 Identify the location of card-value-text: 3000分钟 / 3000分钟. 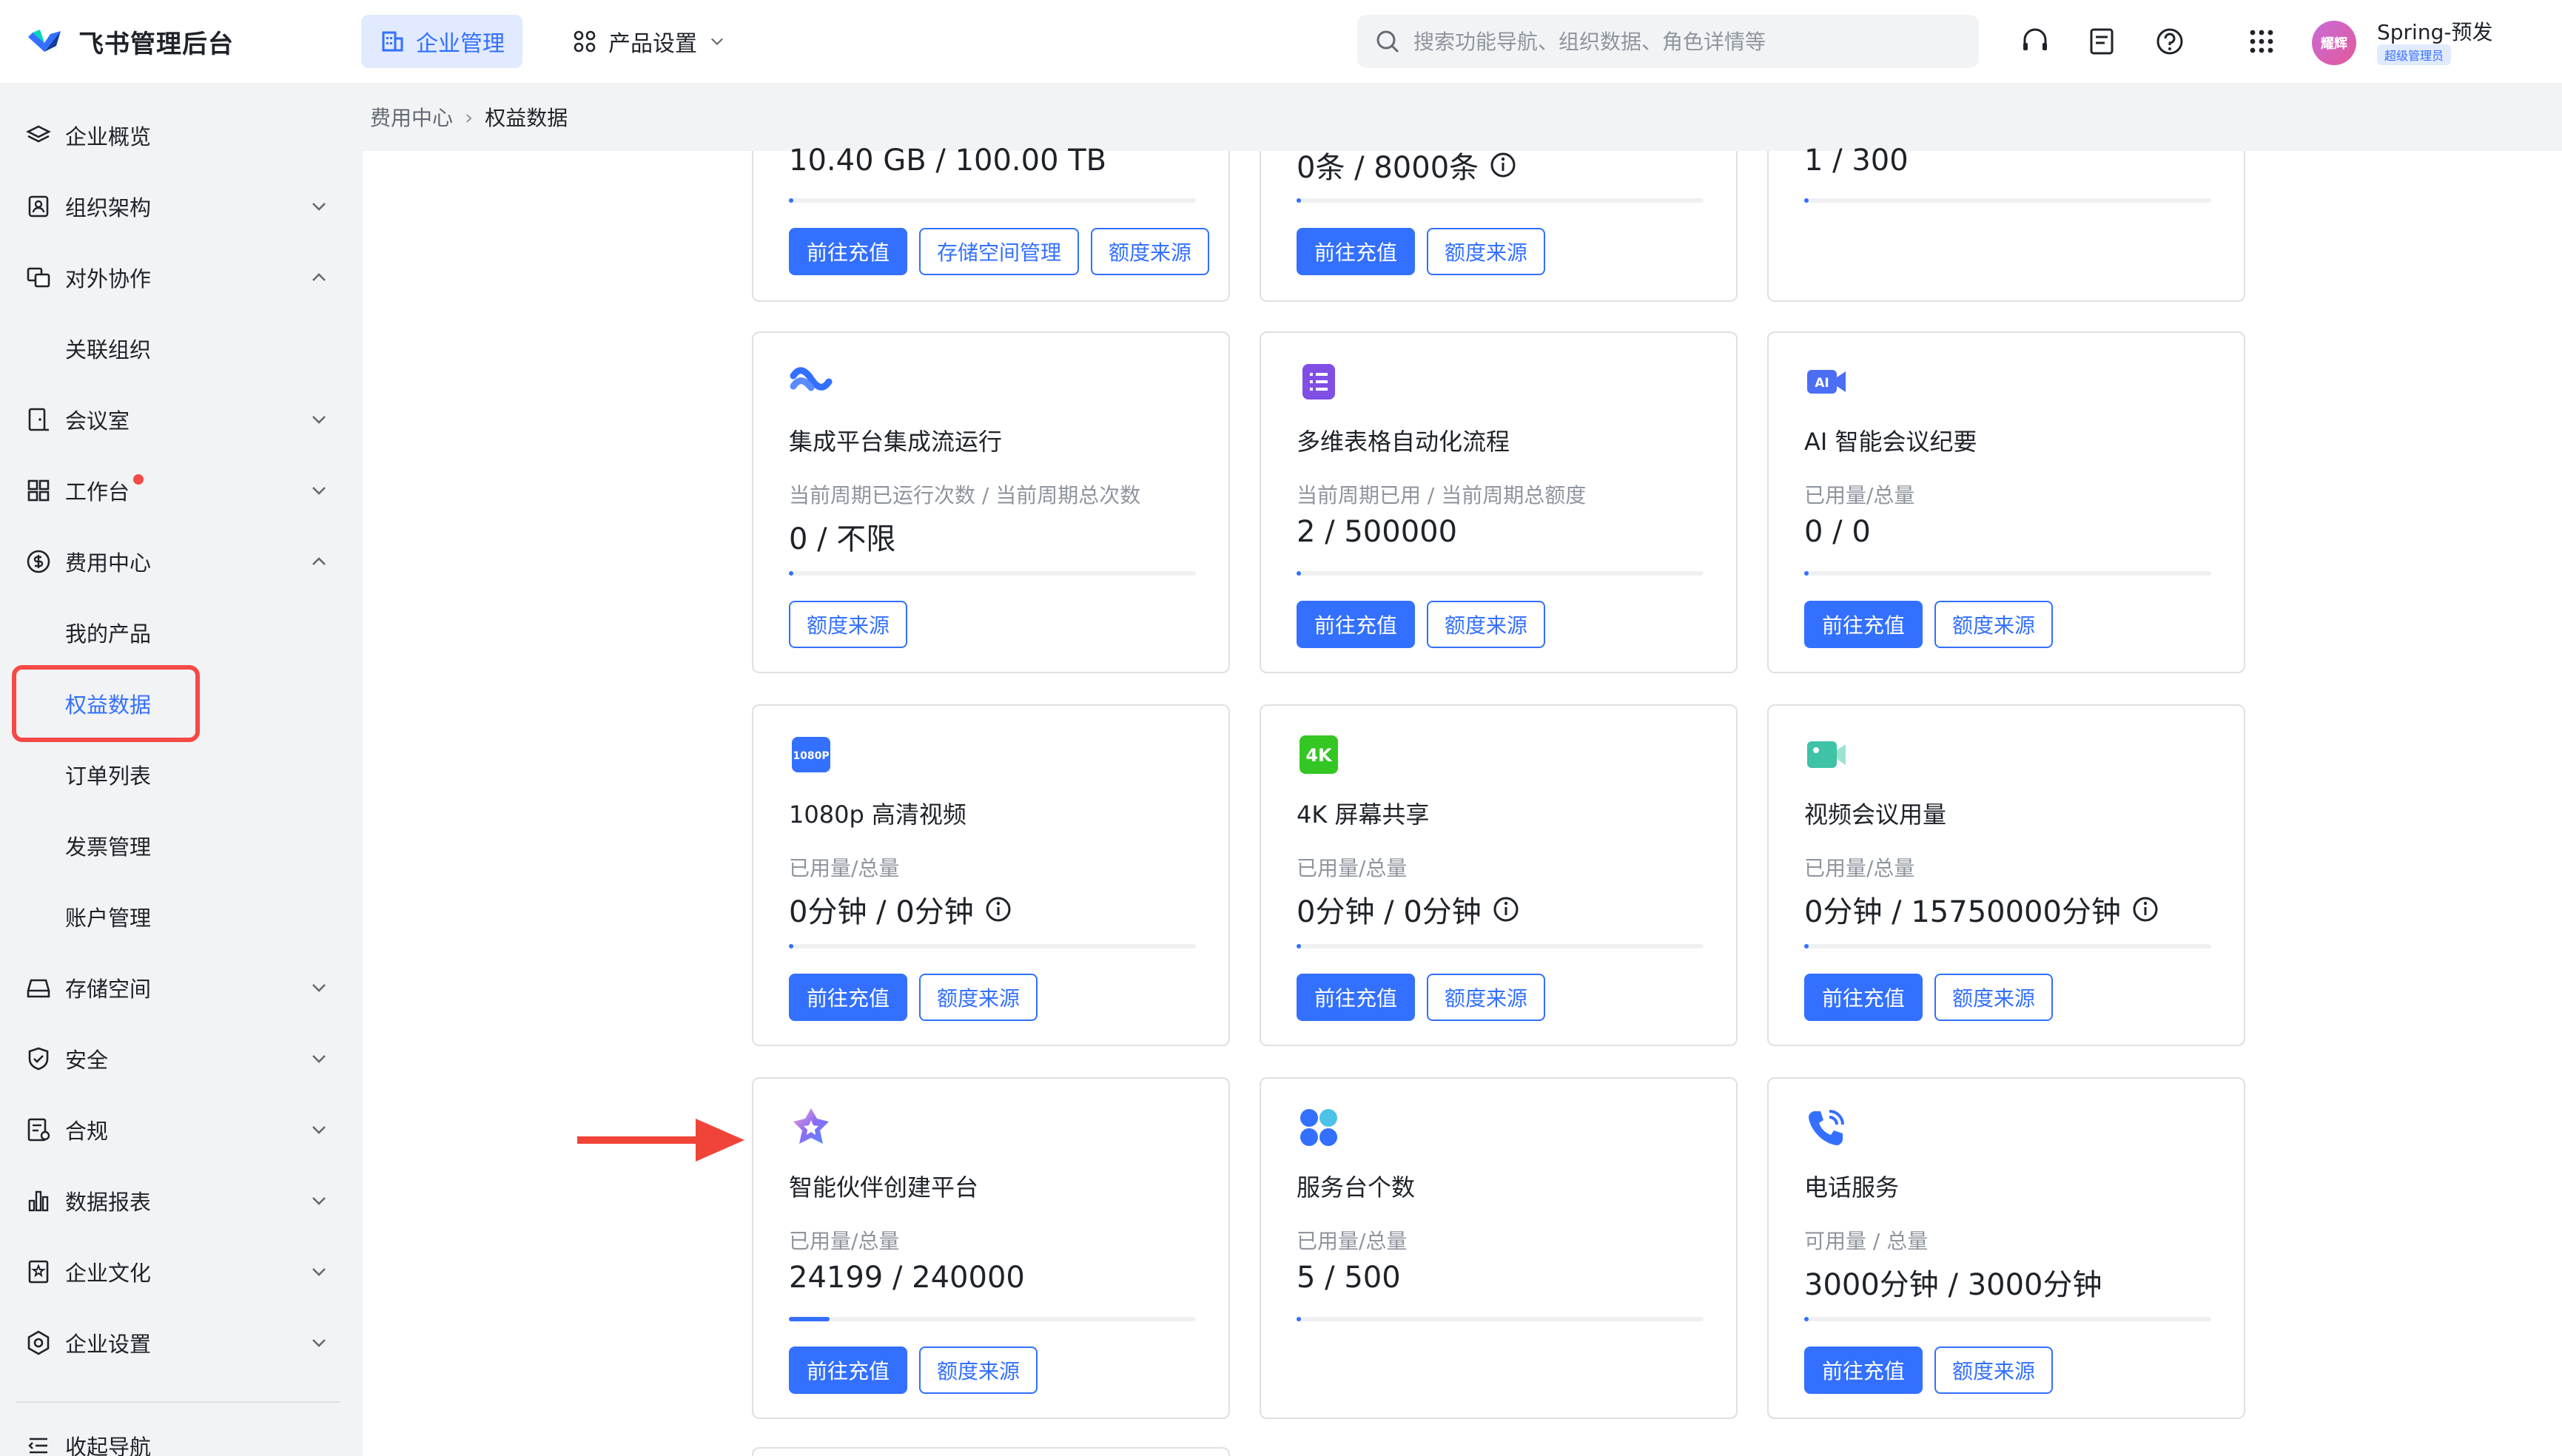
(1953, 1285).